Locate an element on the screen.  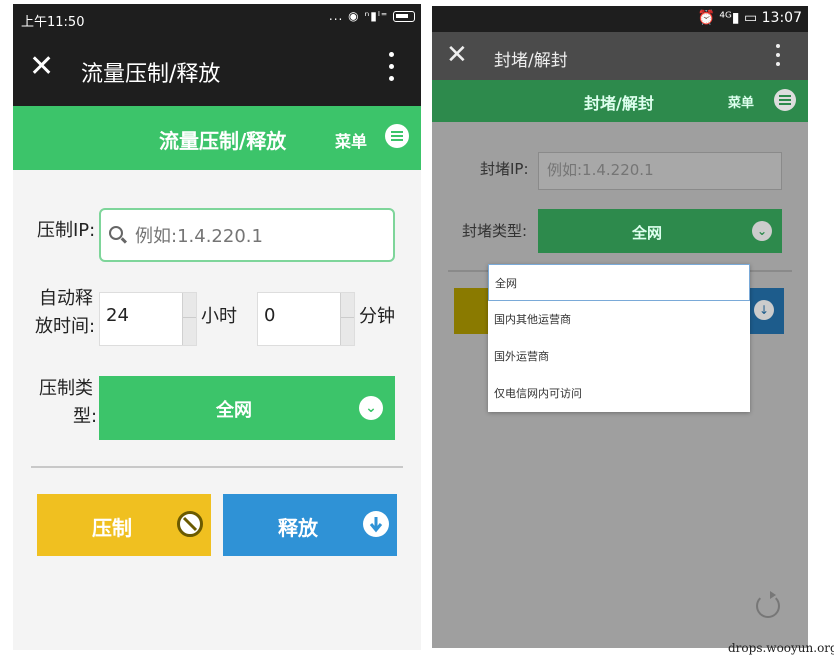
hours-unit: 小时 is located at coordinates (219, 316).